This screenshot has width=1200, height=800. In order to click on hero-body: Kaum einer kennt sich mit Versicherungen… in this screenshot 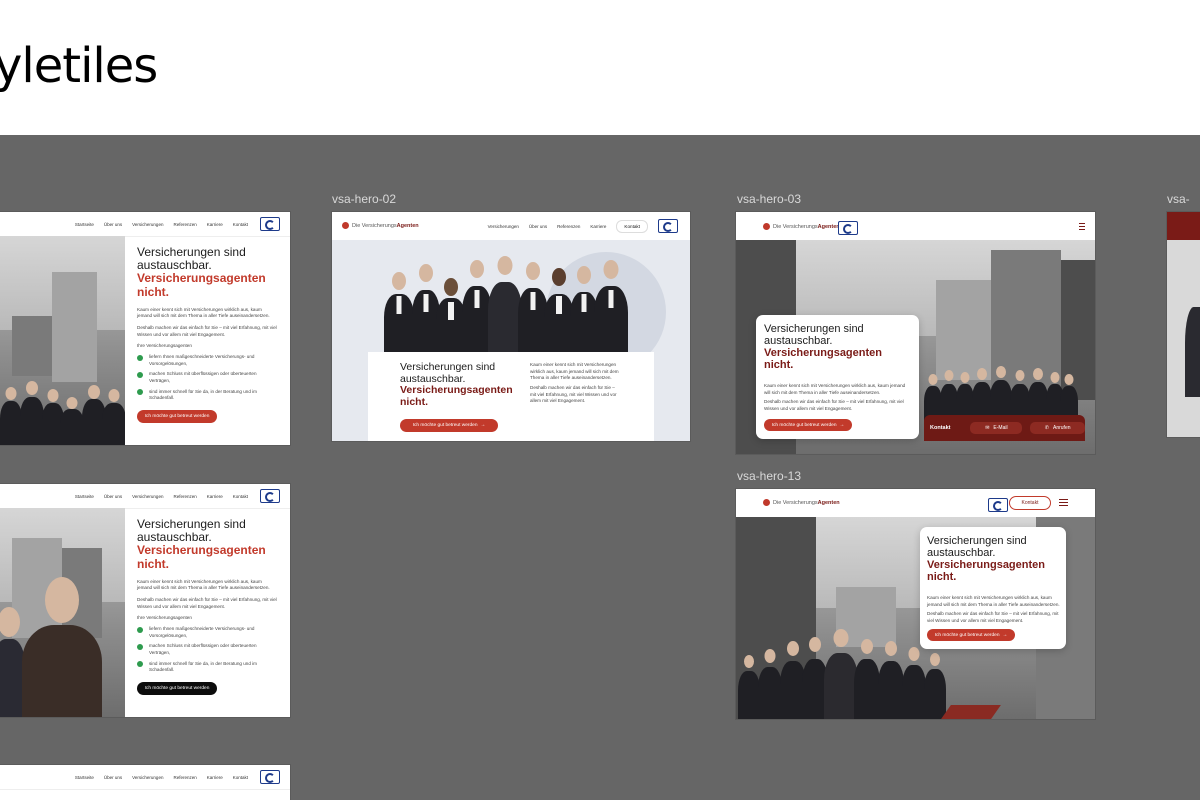, I will do `click(835, 389)`.